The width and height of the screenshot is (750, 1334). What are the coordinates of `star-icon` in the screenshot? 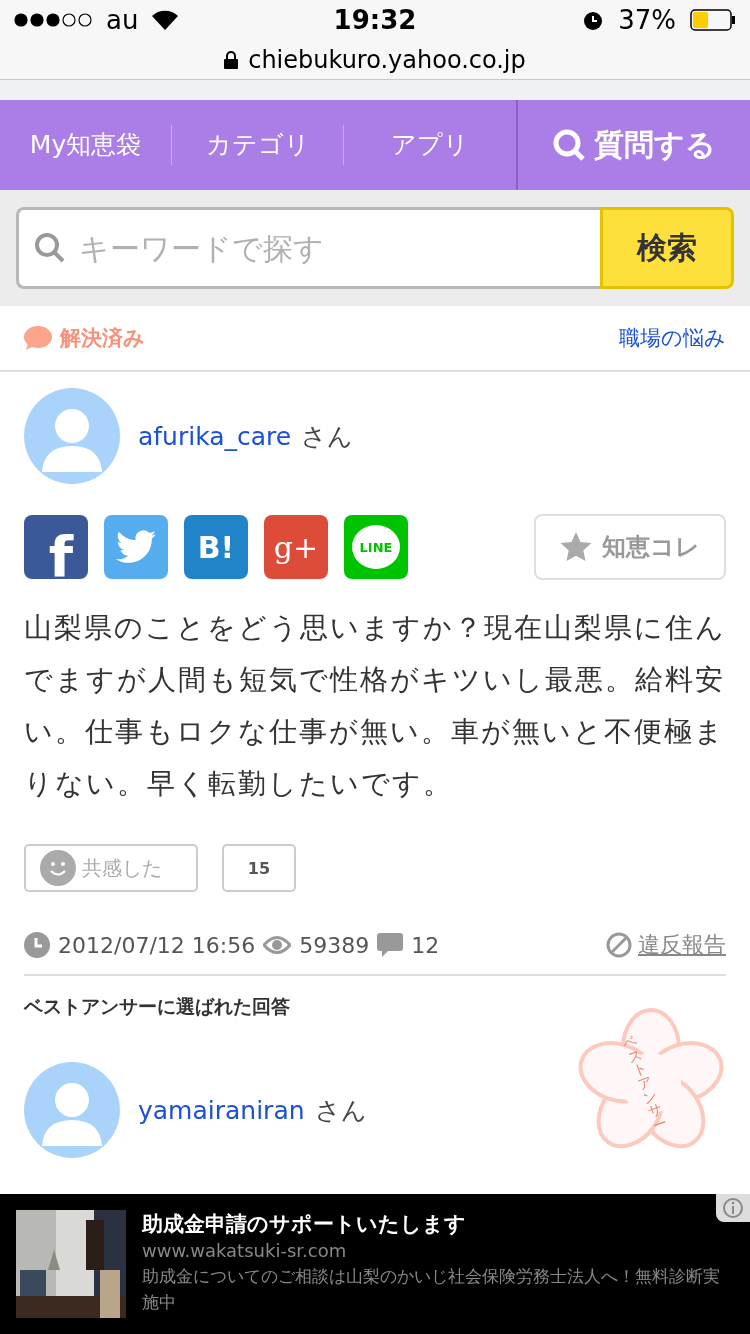 It's located at (576, 547).